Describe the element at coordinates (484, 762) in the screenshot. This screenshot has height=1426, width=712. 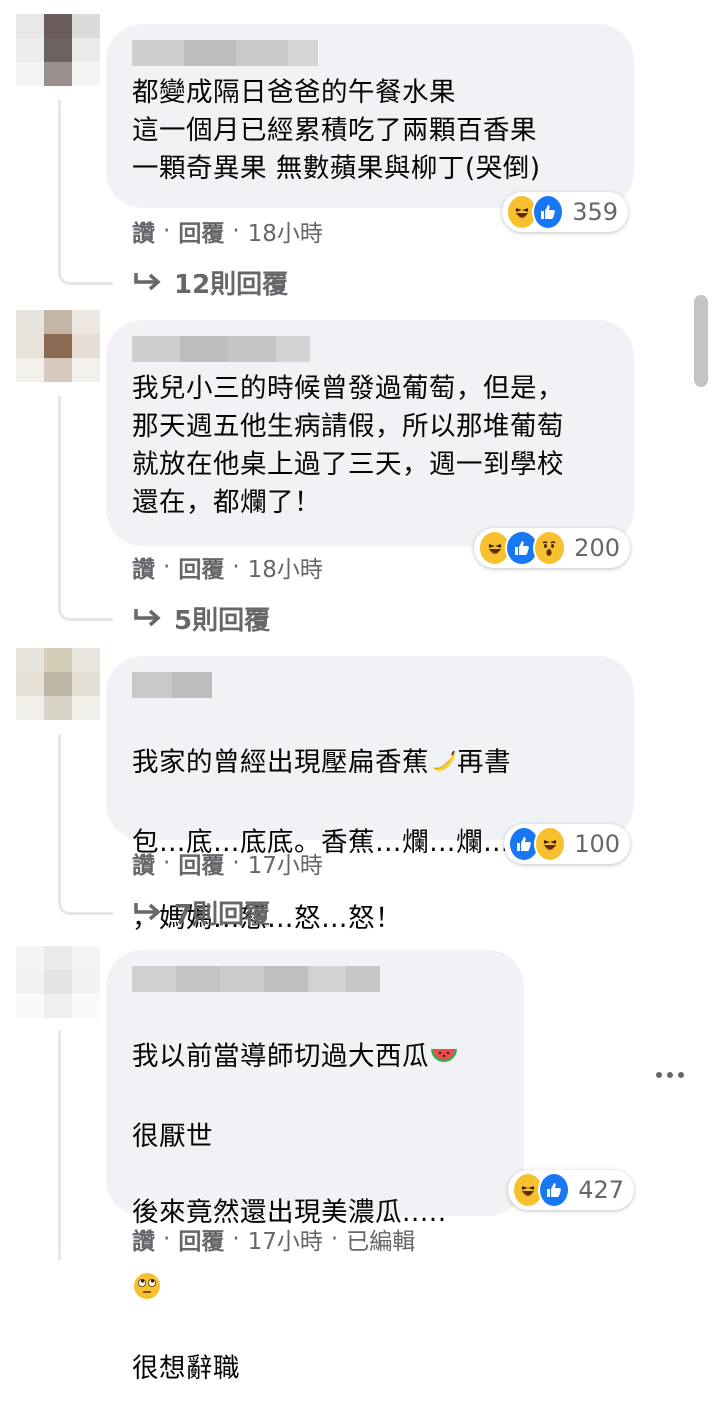
I see `comment-line-tail: 再書` at that location.